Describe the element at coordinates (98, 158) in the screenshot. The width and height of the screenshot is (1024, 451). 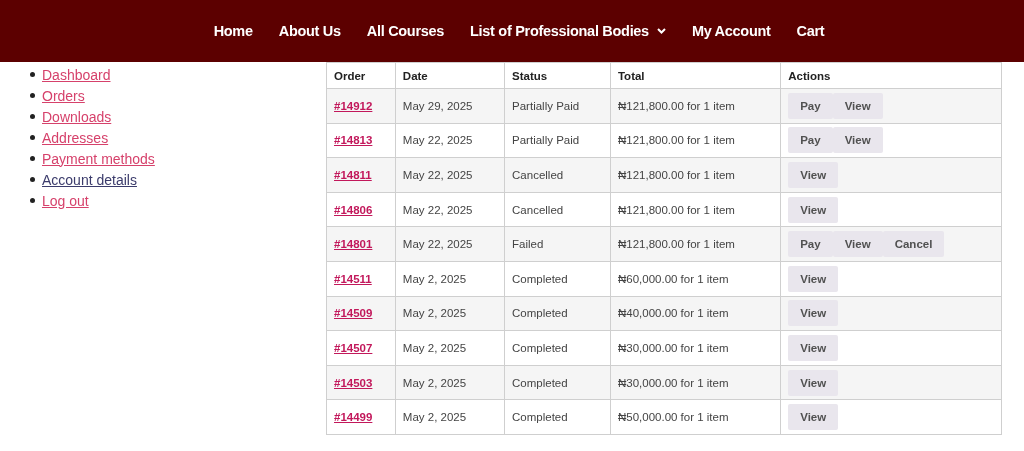
I see `account-menu-link: Payment methods` at that location.